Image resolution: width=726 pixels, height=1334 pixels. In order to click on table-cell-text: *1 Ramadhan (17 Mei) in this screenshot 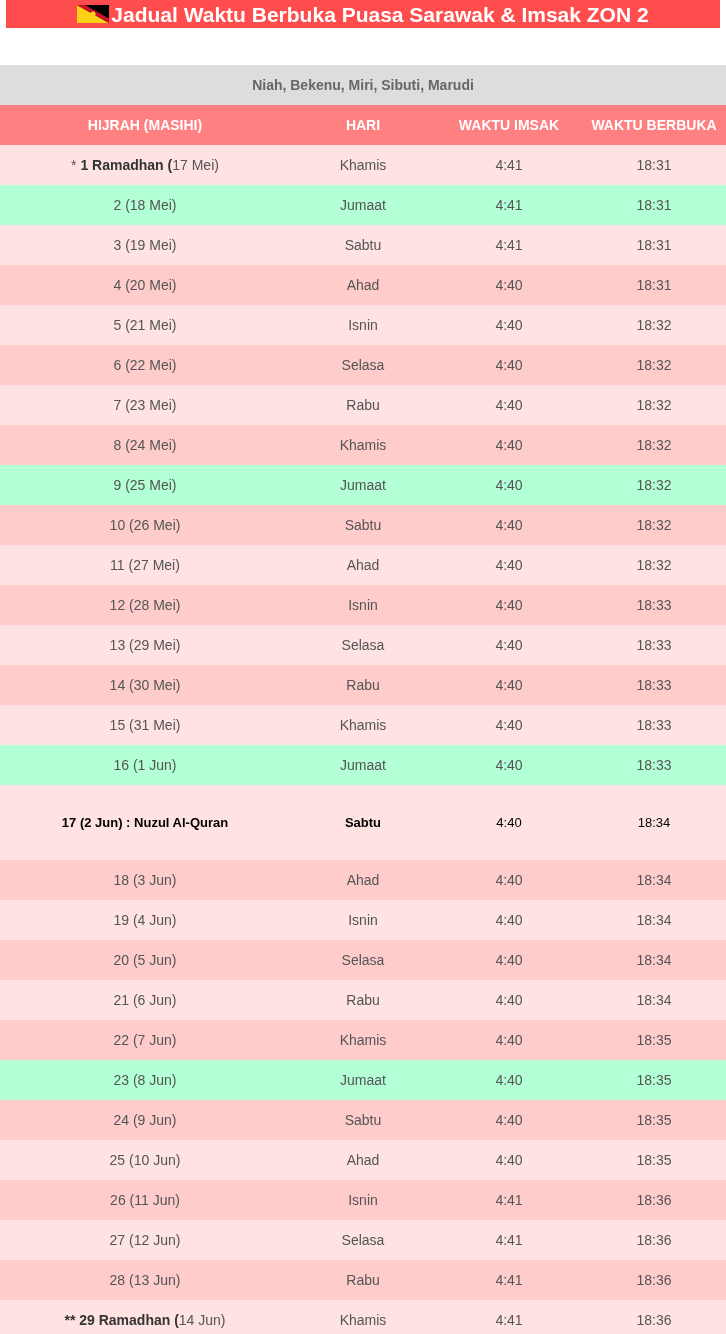, I will do `click(145, 165)`.